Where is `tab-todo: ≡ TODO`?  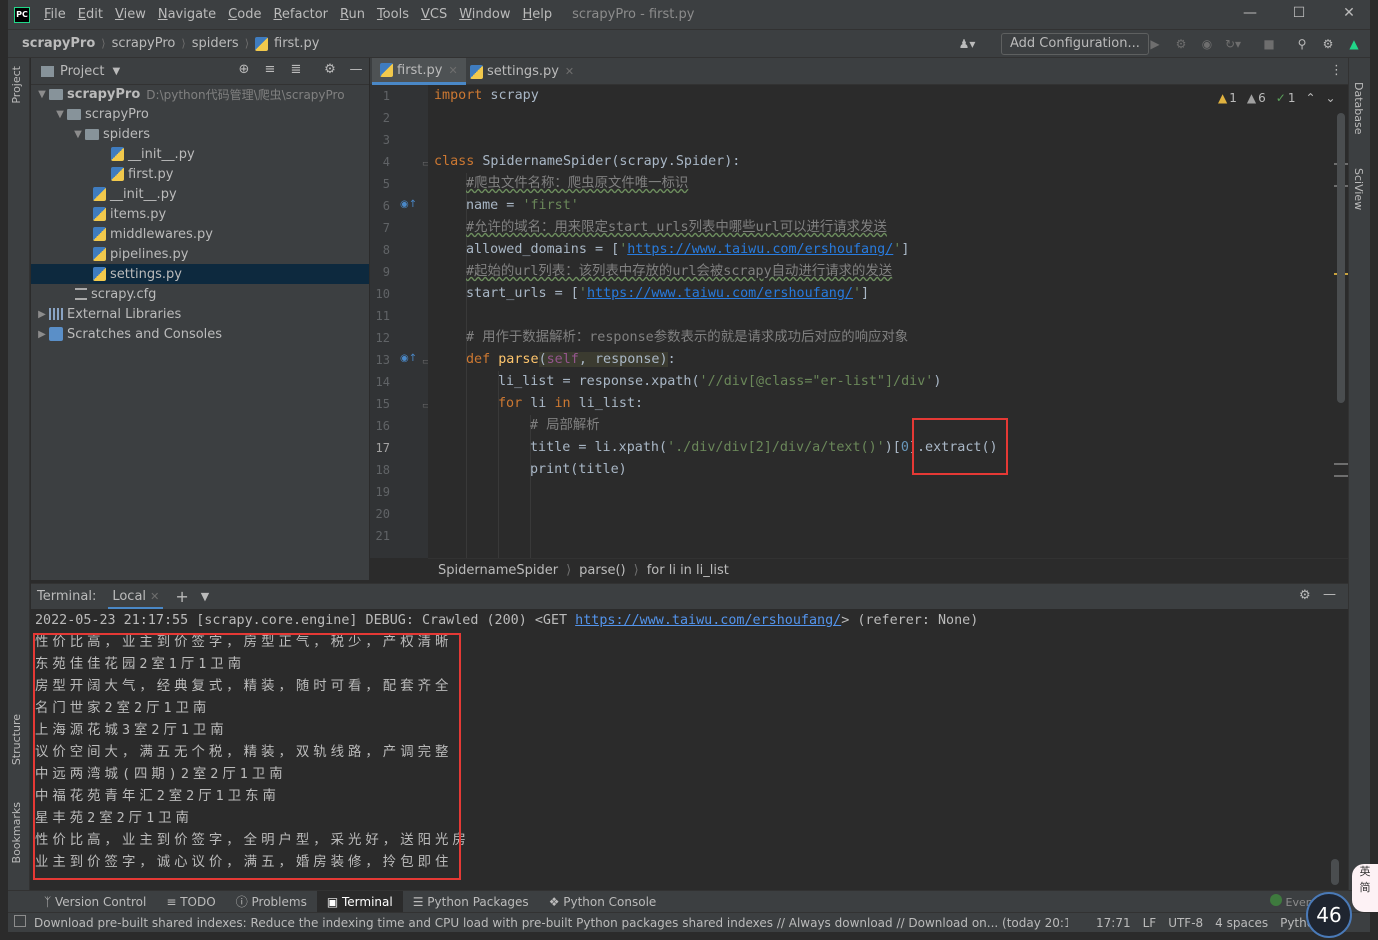
tab-todo: ≡ TODO is located at coordinates (190, 902).